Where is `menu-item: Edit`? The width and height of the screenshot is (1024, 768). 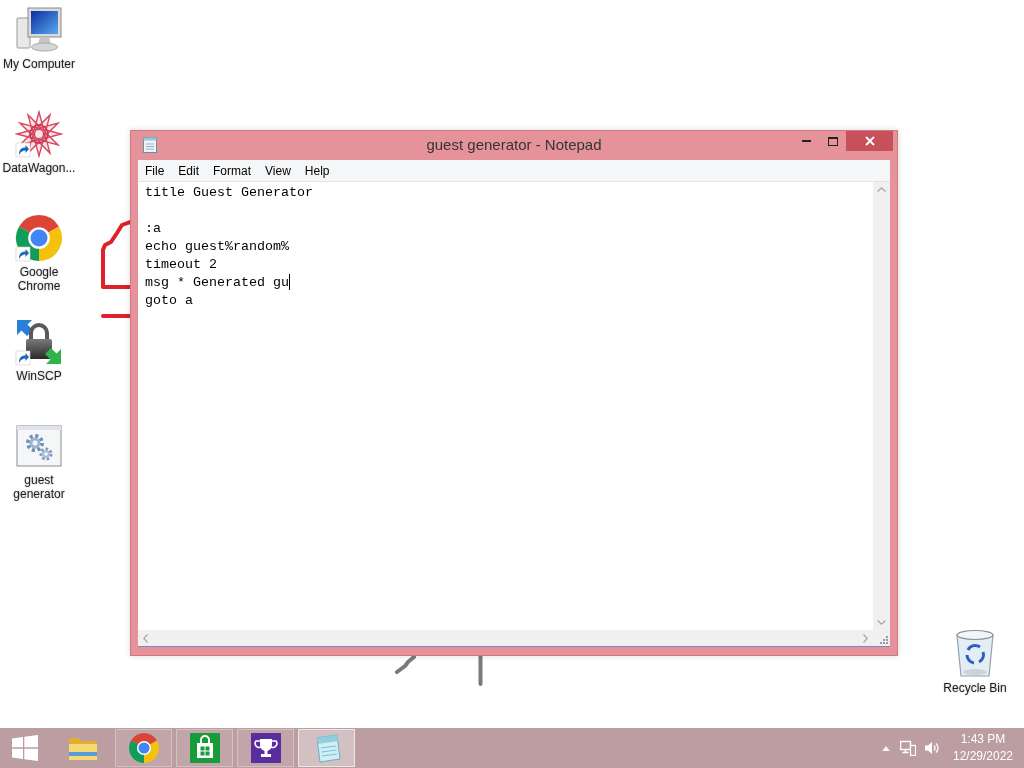 menu-item: Edit is located at coordinates (189, 170).